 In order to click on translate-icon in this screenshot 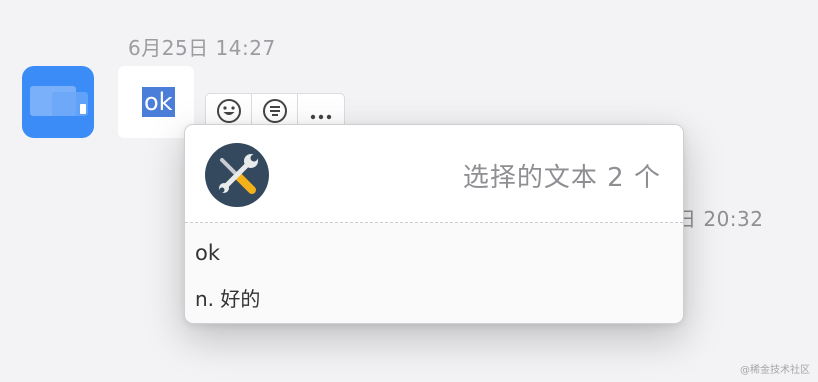, I will do `click(274, 111)`.